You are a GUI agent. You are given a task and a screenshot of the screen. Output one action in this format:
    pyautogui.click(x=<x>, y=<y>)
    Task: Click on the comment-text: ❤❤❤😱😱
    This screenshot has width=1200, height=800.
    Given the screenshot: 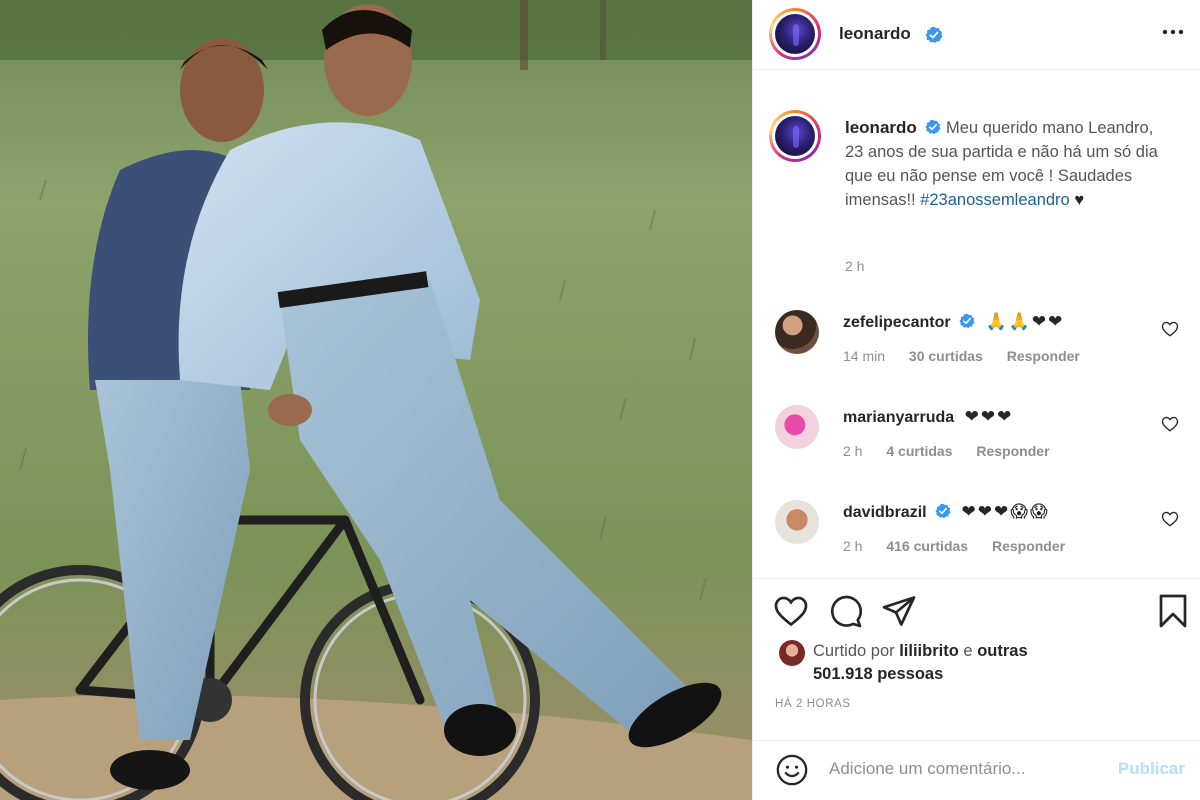 What is the action you would take?
    pyautogui.click(x=1005, y=511)
    